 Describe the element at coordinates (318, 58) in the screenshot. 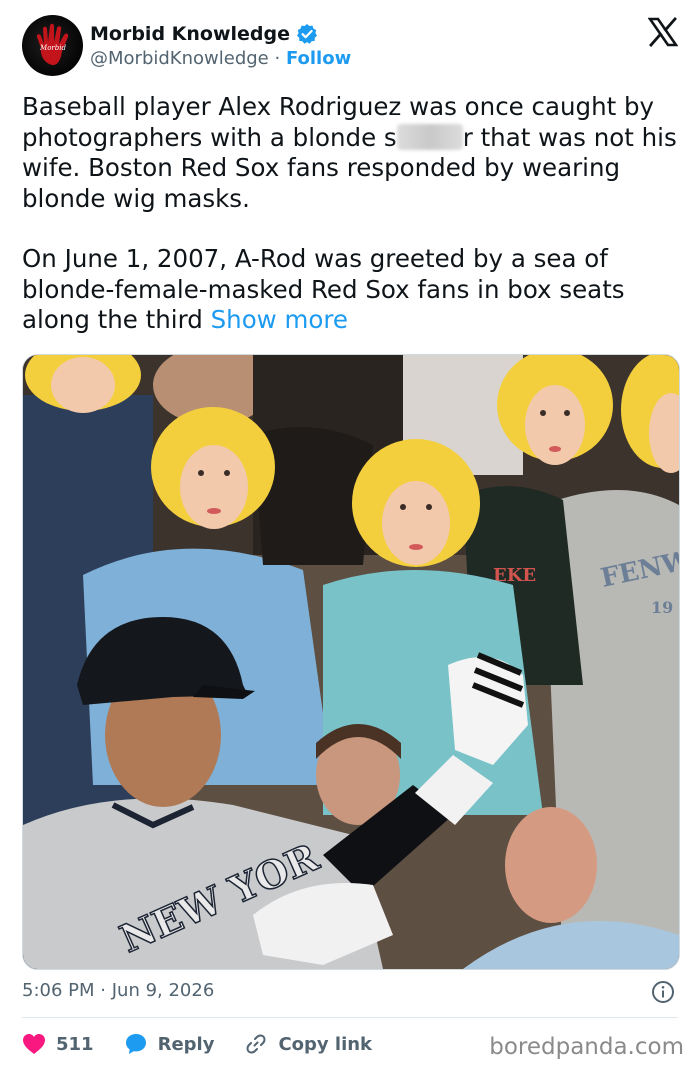

I see `follow-button: Follow` at that location.